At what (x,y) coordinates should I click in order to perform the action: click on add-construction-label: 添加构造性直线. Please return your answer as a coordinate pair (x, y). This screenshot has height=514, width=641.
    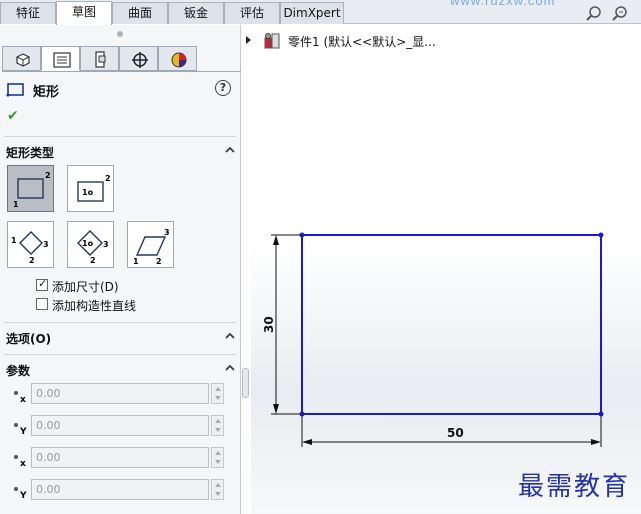
    Looking at the image, I should click on (94, 306).